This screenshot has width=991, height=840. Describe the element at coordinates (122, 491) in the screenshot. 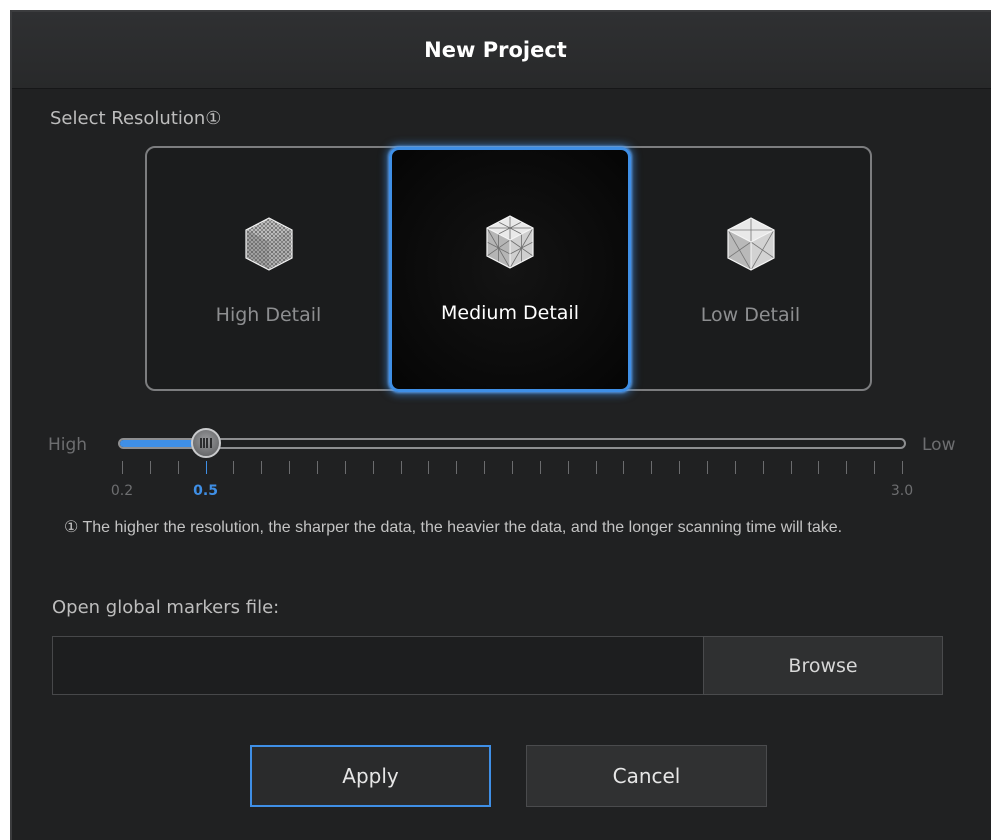

I see `slider-min-label: 0.2` at that location.